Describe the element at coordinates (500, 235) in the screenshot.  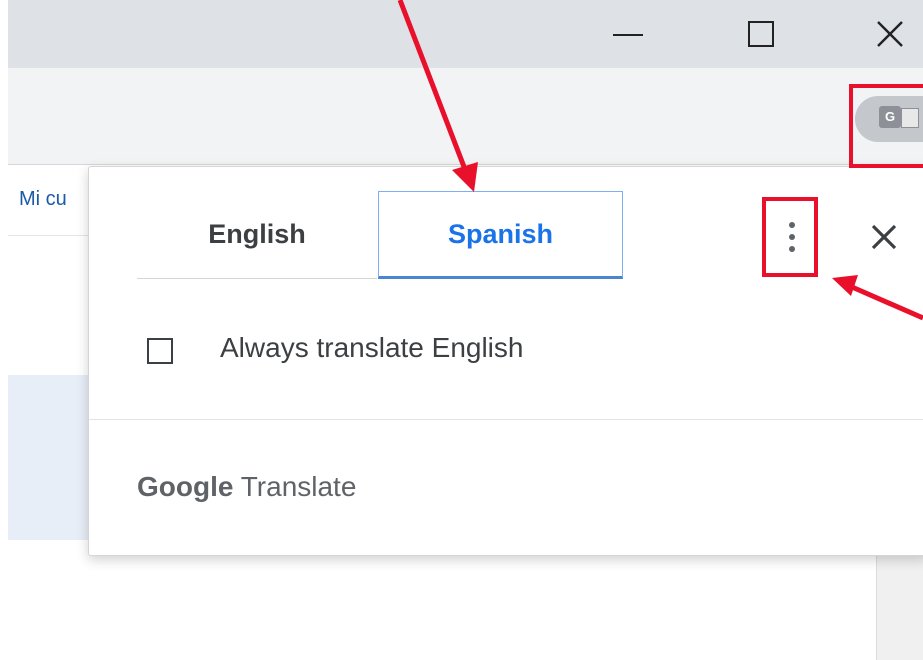
I see `tab-spanish: Spanish` at that location.